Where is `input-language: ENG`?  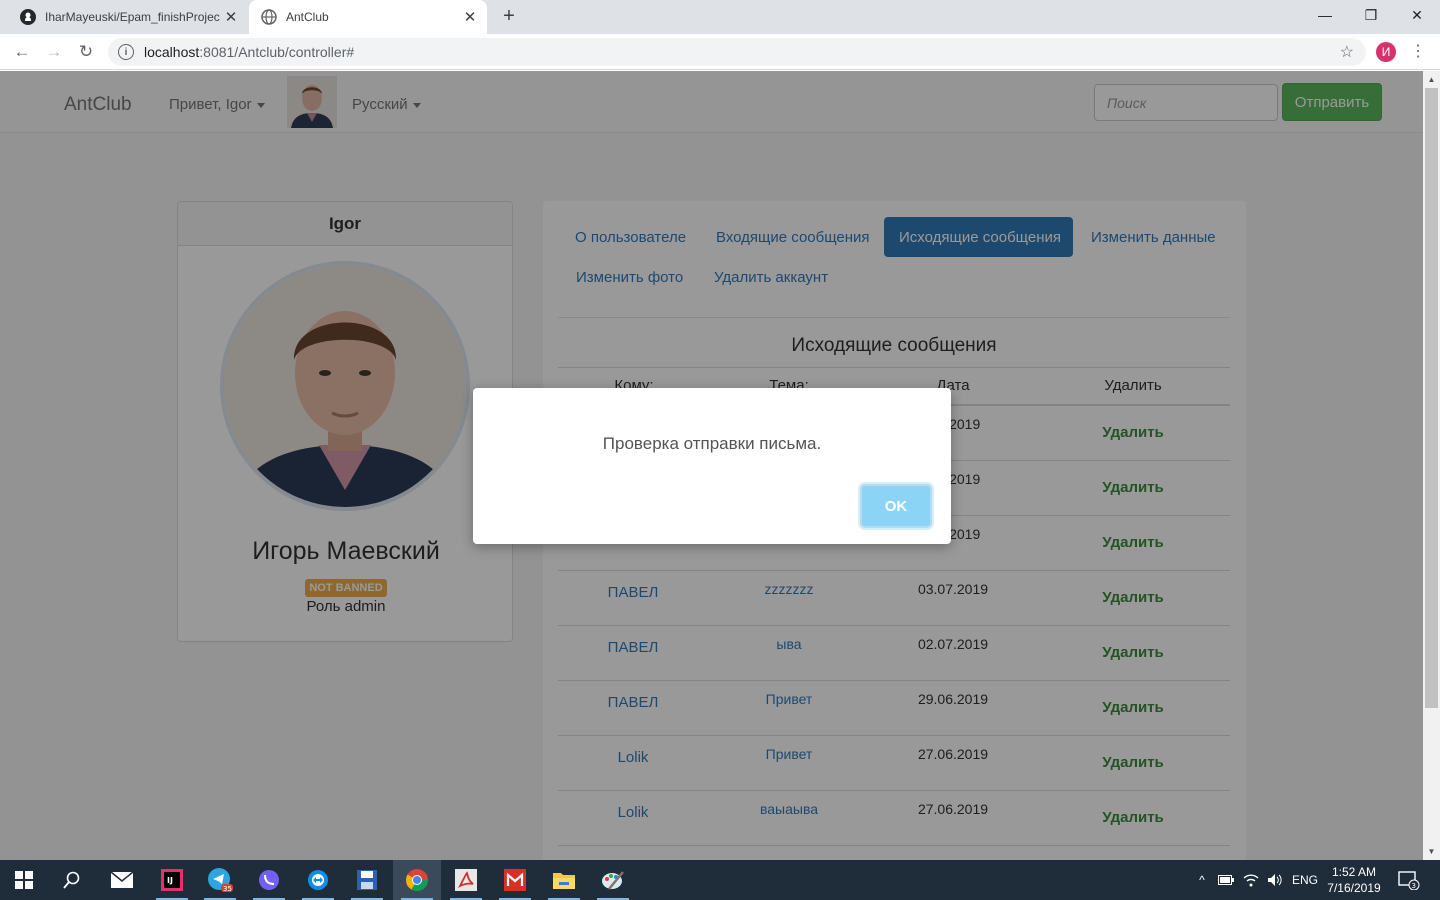 input-language: ENG is located at coordinates (1305, 880).